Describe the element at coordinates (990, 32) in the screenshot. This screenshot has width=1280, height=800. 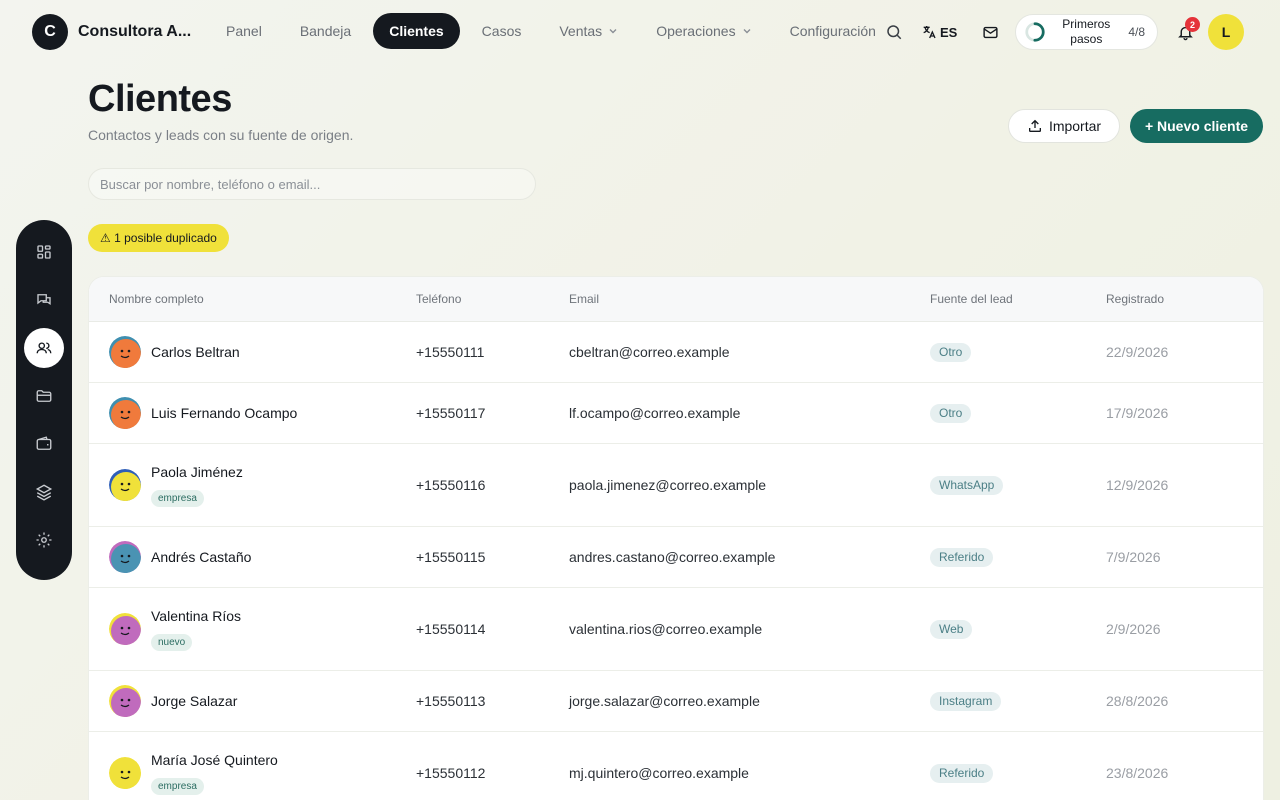
I see `inbox-button` at that location.